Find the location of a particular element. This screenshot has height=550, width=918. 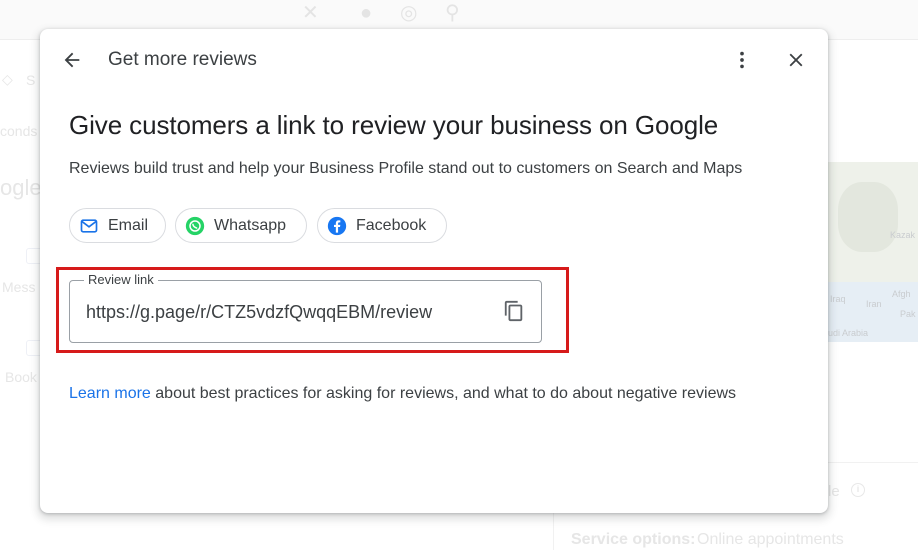

learn-more-link: Learn more is located at coordinates (110, 393).